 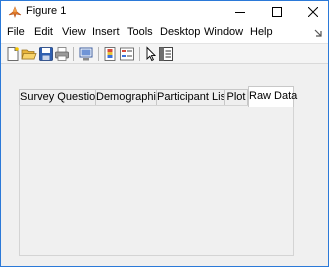 What do you see at coordinates (180, 32) in the screenshot?
I see `menu-desktop: Desktop` at bounding box center [180, 32].